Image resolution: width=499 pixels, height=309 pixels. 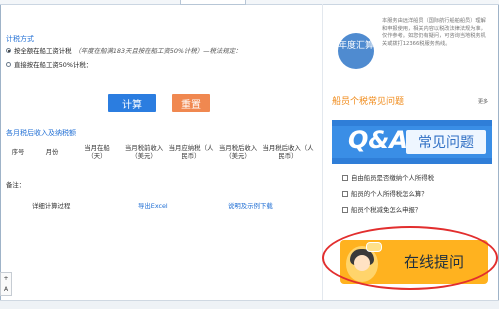 I want to click on faq-item: 船员的个人所得税怎么算？, so click(x=385, y=193).